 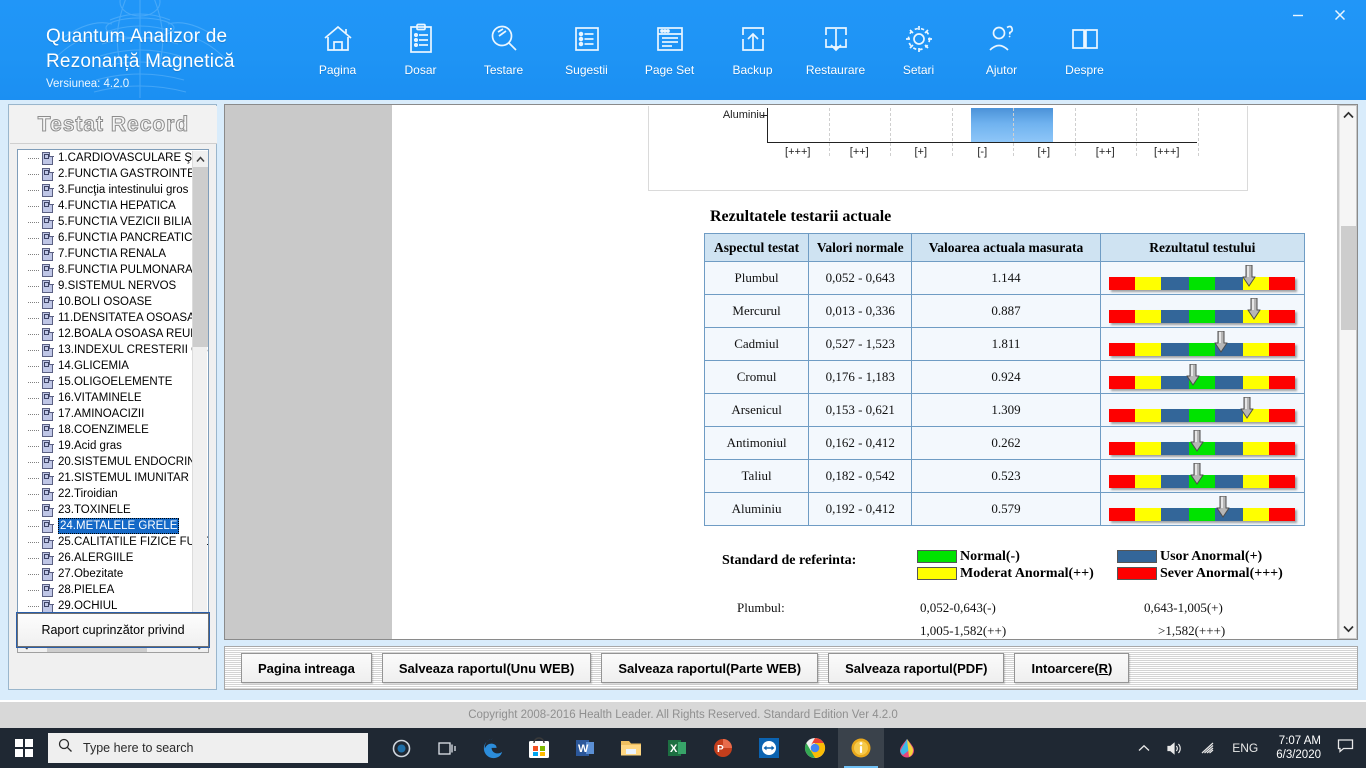 What do you see at coordinates (539, 748) in the screenshot?
I see `store-icon` at bounding box center [539, 748].